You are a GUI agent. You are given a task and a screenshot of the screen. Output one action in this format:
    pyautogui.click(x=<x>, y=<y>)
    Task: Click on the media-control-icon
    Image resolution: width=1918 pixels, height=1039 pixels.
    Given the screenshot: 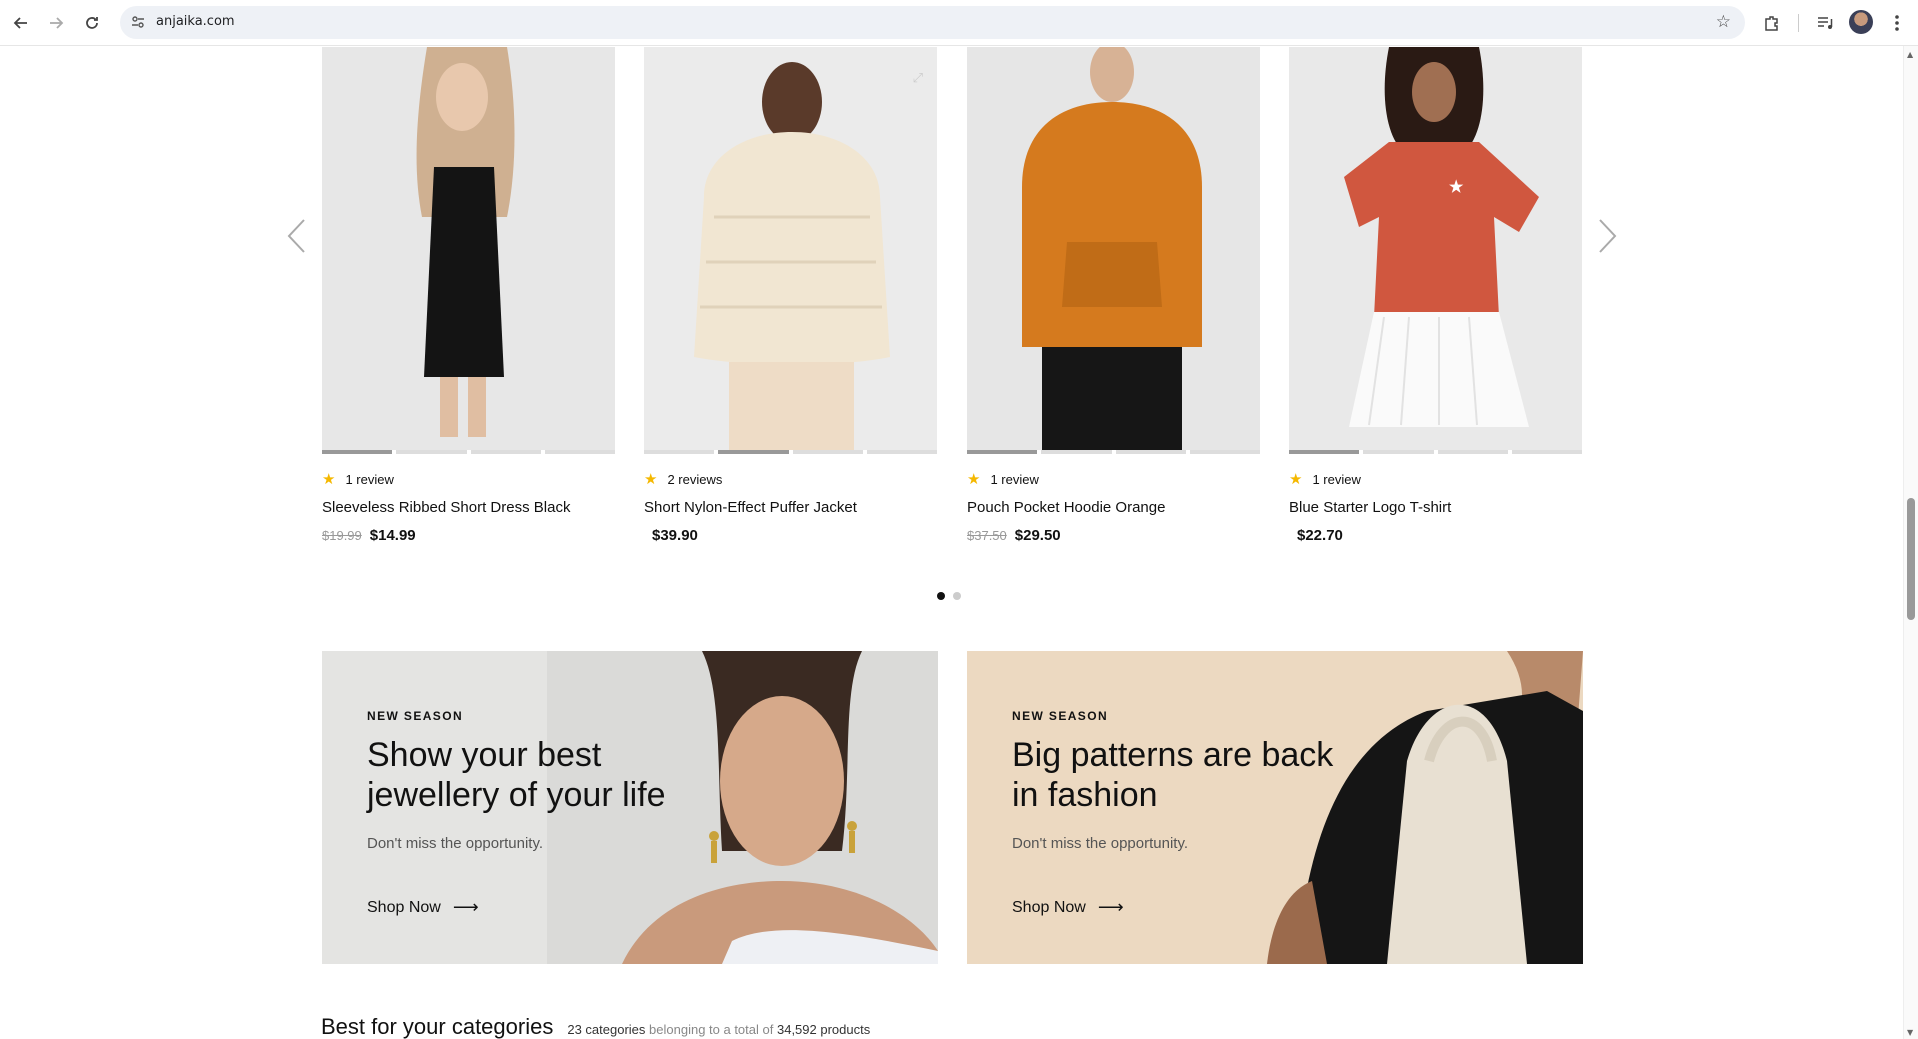 What is the action you would take?
    pyautogui.click(x=1825, y=23)
    